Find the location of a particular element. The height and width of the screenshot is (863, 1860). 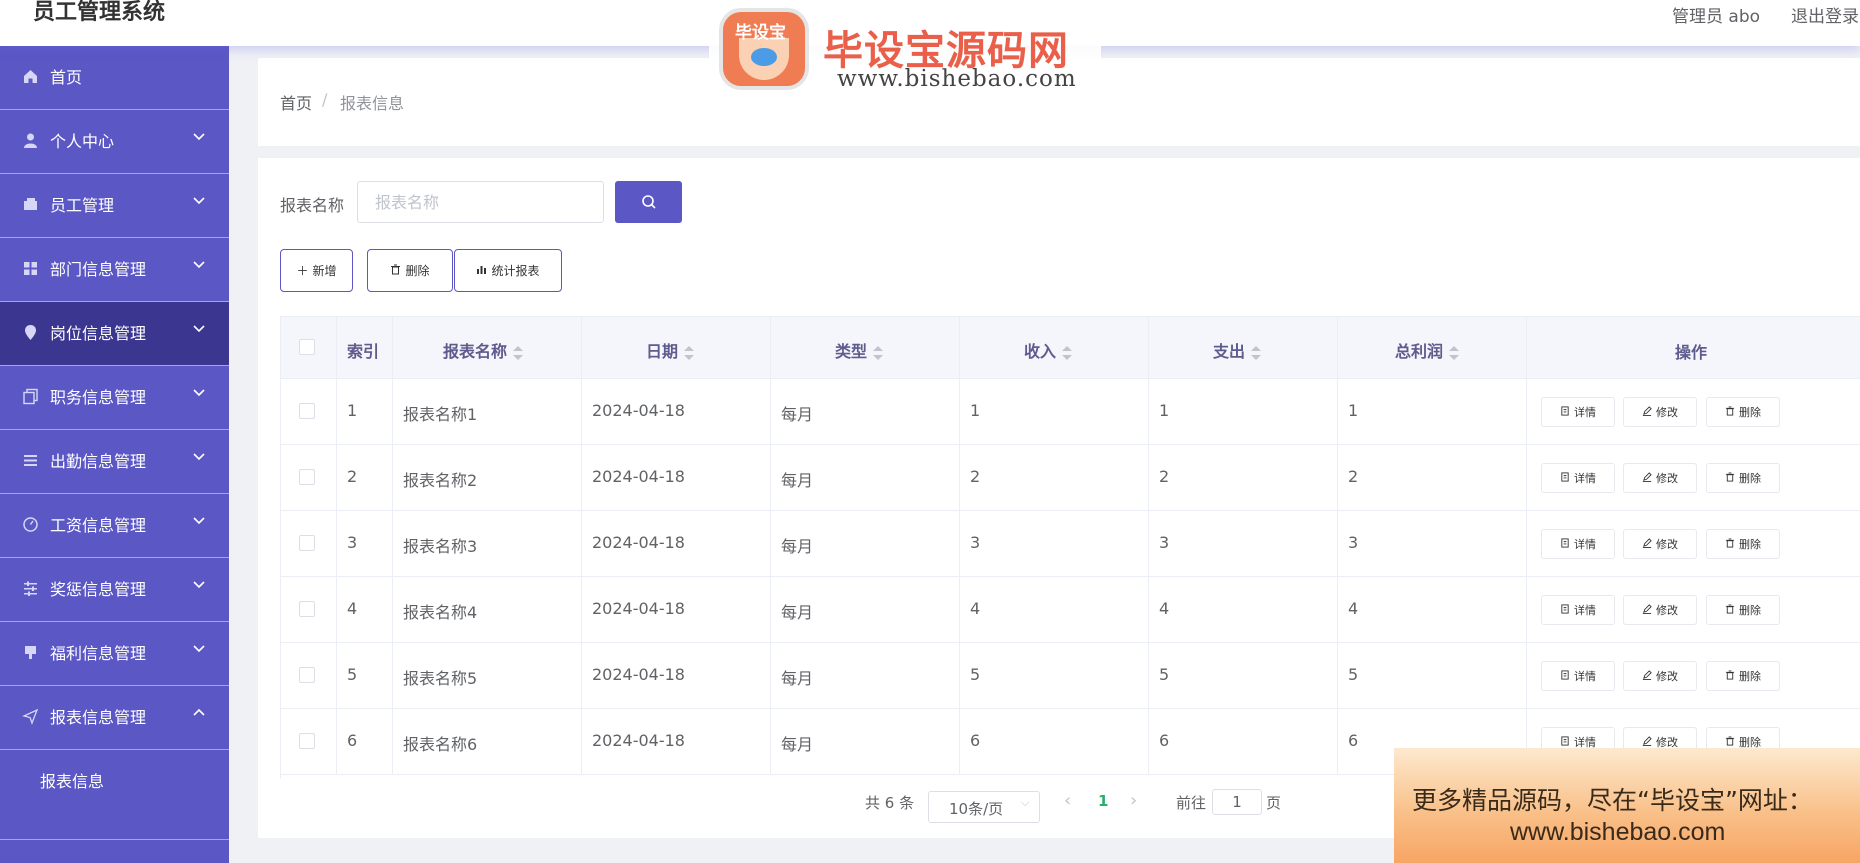

row-select-cell is located at coordinates (309, 675).